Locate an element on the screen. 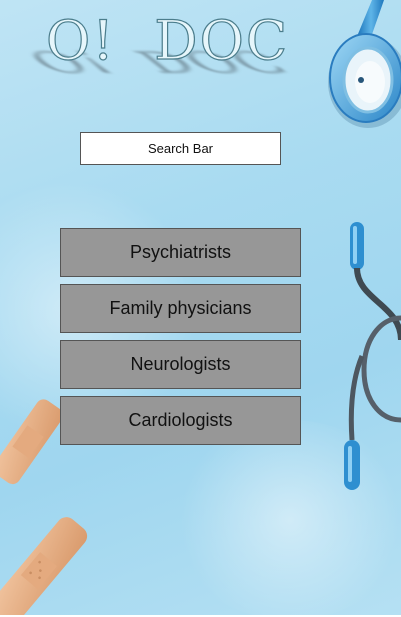 This screenshot has height=617, width=401. category-button-family-physicians: Family physicians is located at coordinates (180, 308).